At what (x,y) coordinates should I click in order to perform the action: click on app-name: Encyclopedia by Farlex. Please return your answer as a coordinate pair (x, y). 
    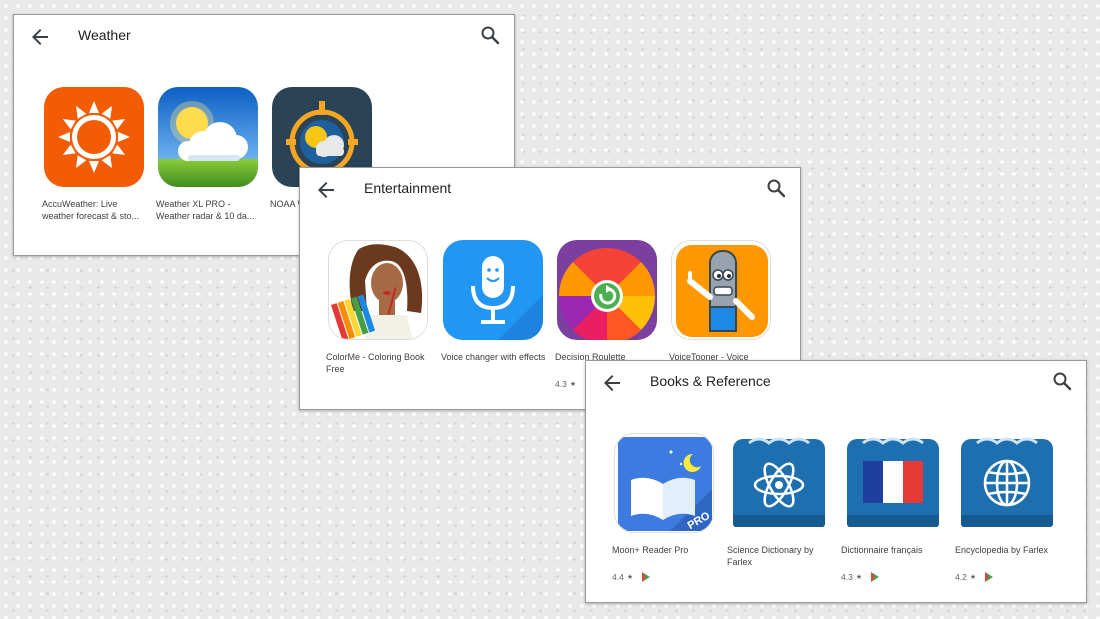
    Looking at the image, I should click on (1002, 550).